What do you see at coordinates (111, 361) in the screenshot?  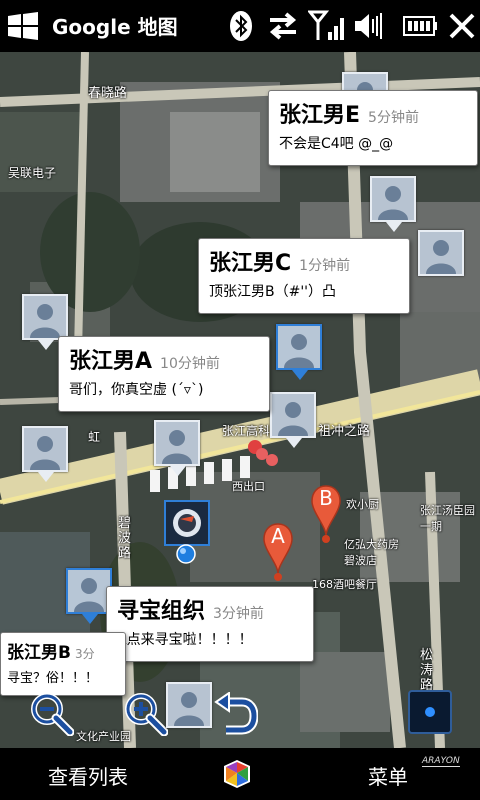 I see `bubble-username: 张江男A` at bounding box center [111, 361].